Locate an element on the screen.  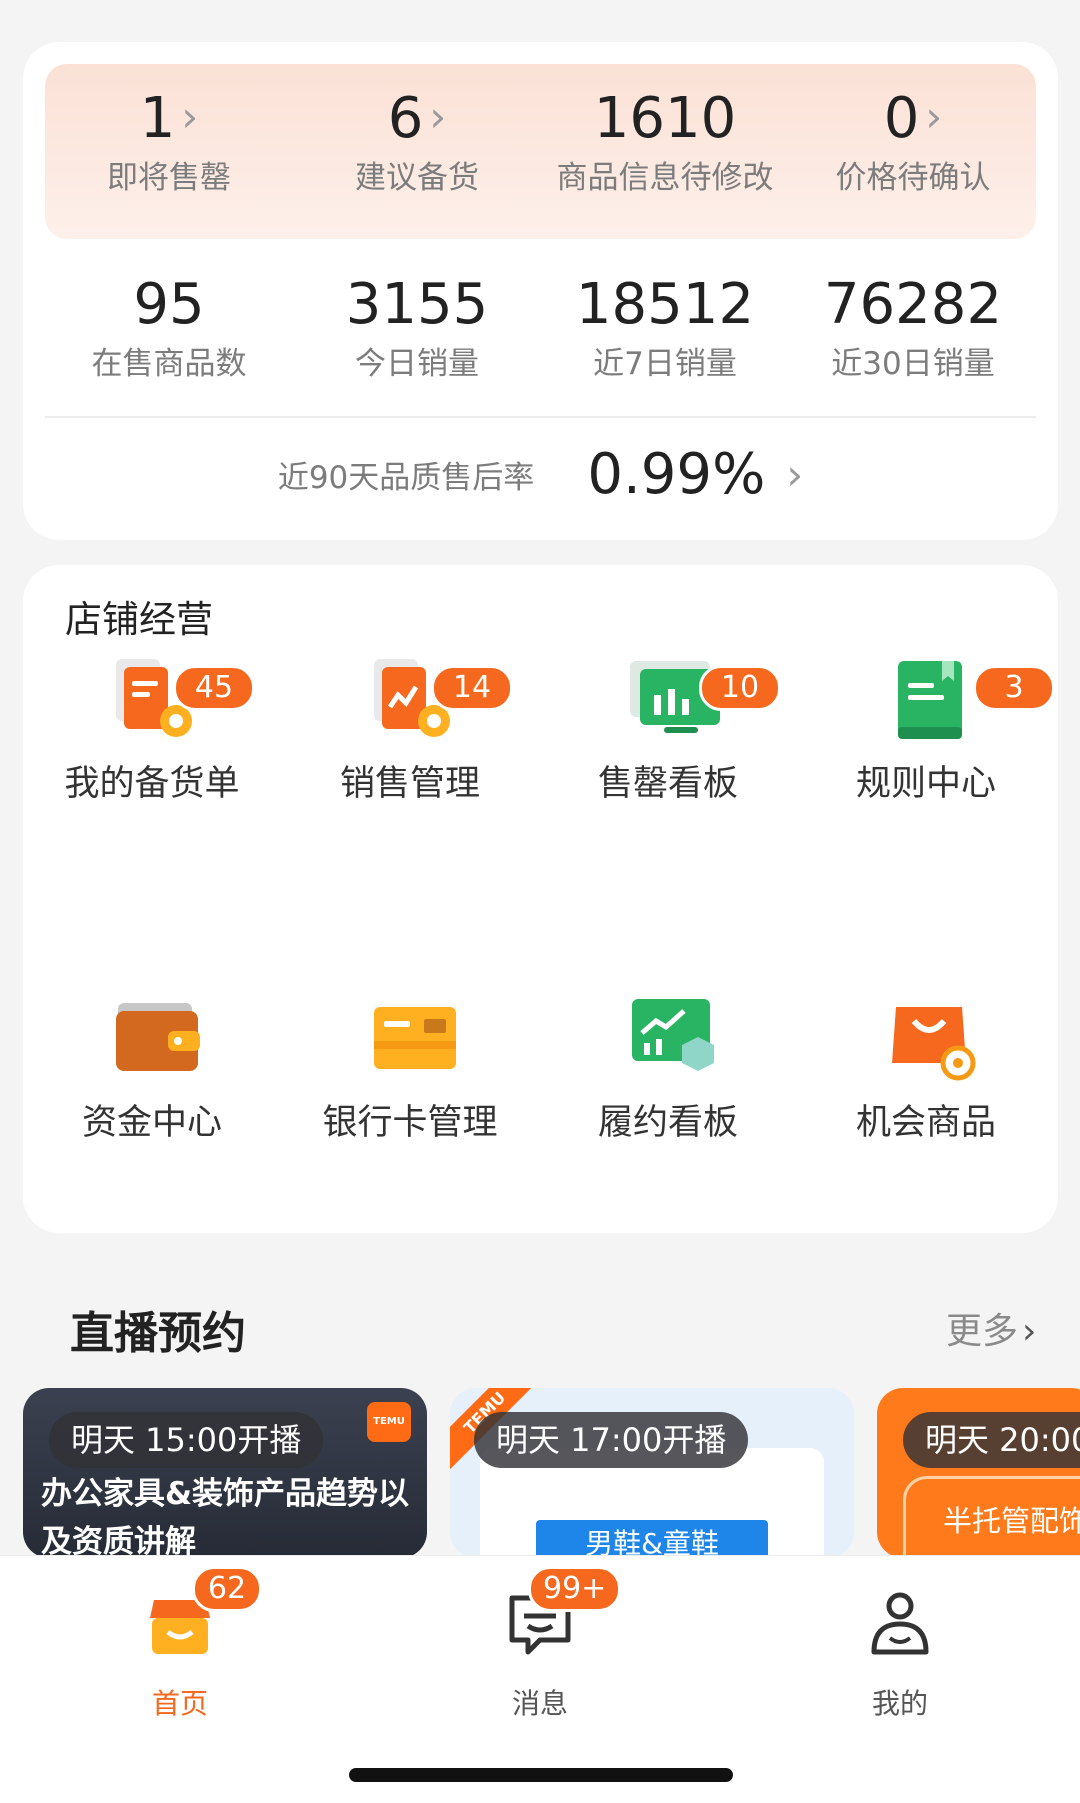
tab-label: 首页 is located at coordinates (179, 1703).